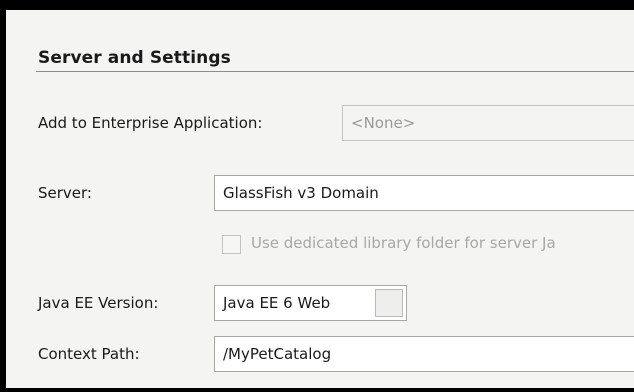 Image resolution: width=634 pixels, height=392 pixels. I want to click on dropdown-button, so click(389, 303).